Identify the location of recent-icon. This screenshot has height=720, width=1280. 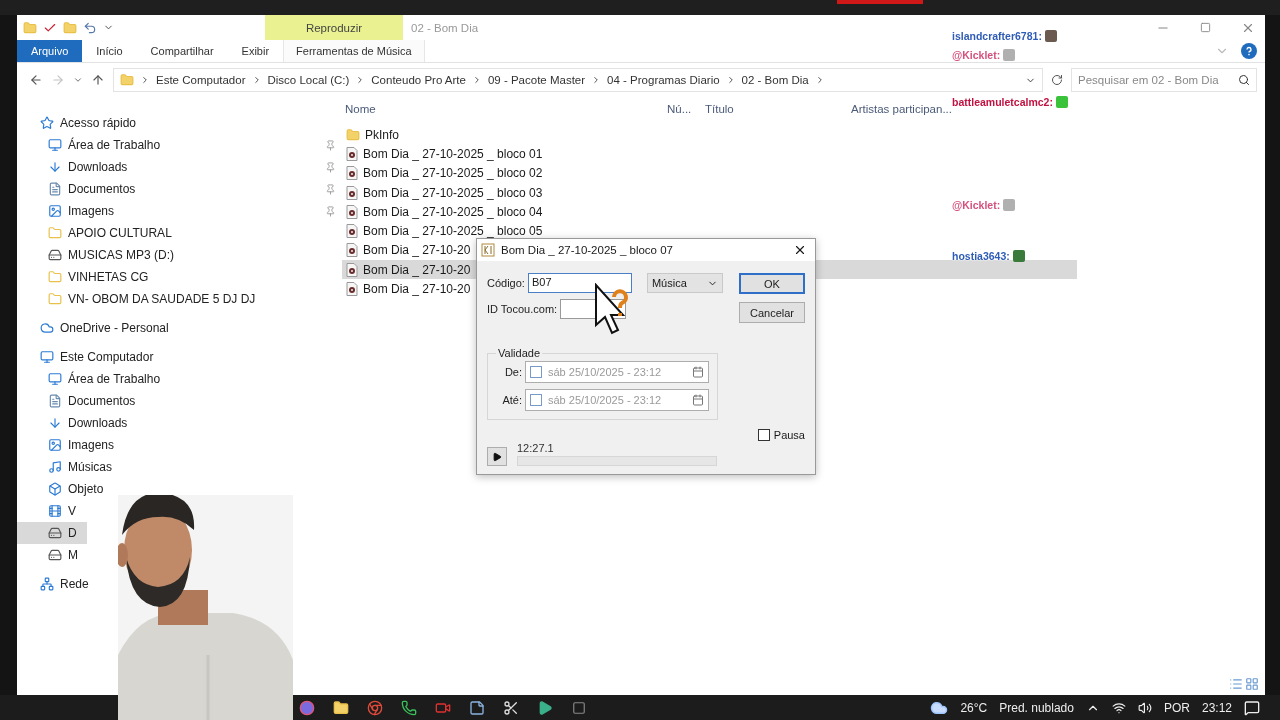
(78, 80).